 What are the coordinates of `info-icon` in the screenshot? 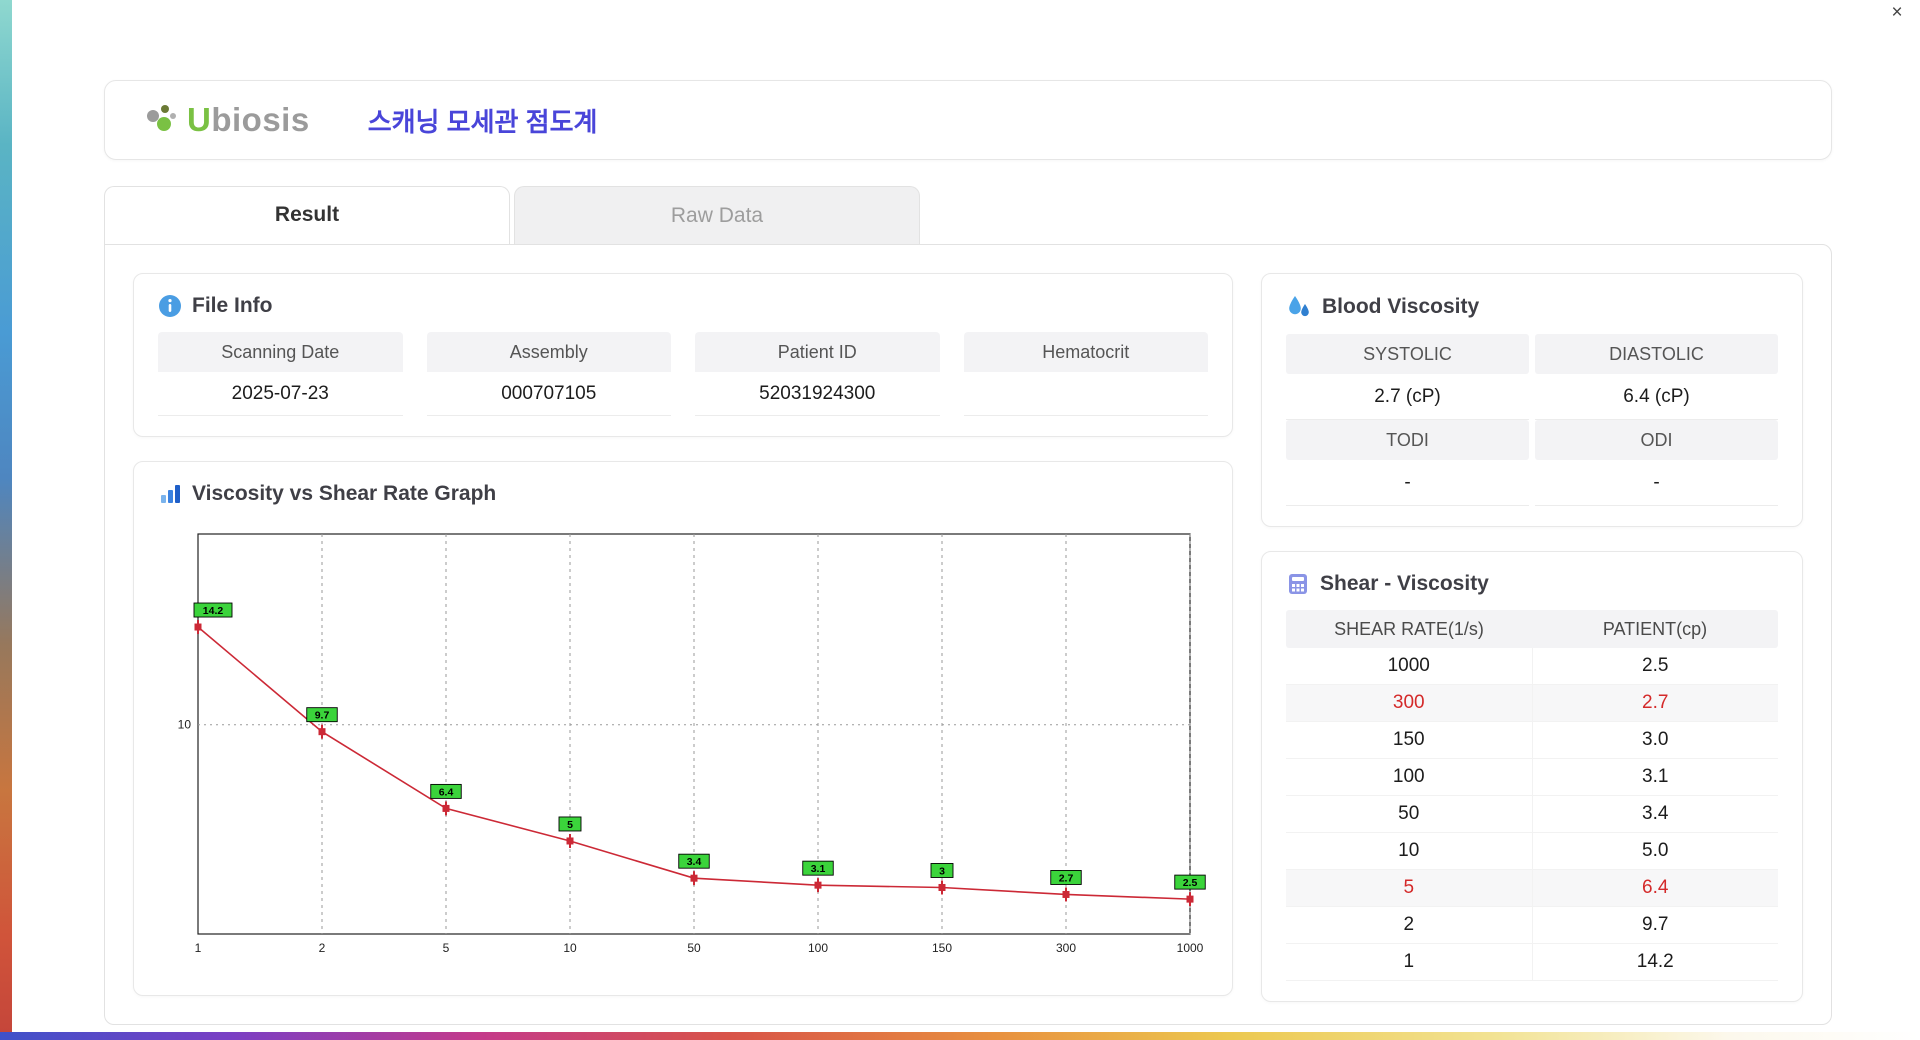 It's located at (170, 306).